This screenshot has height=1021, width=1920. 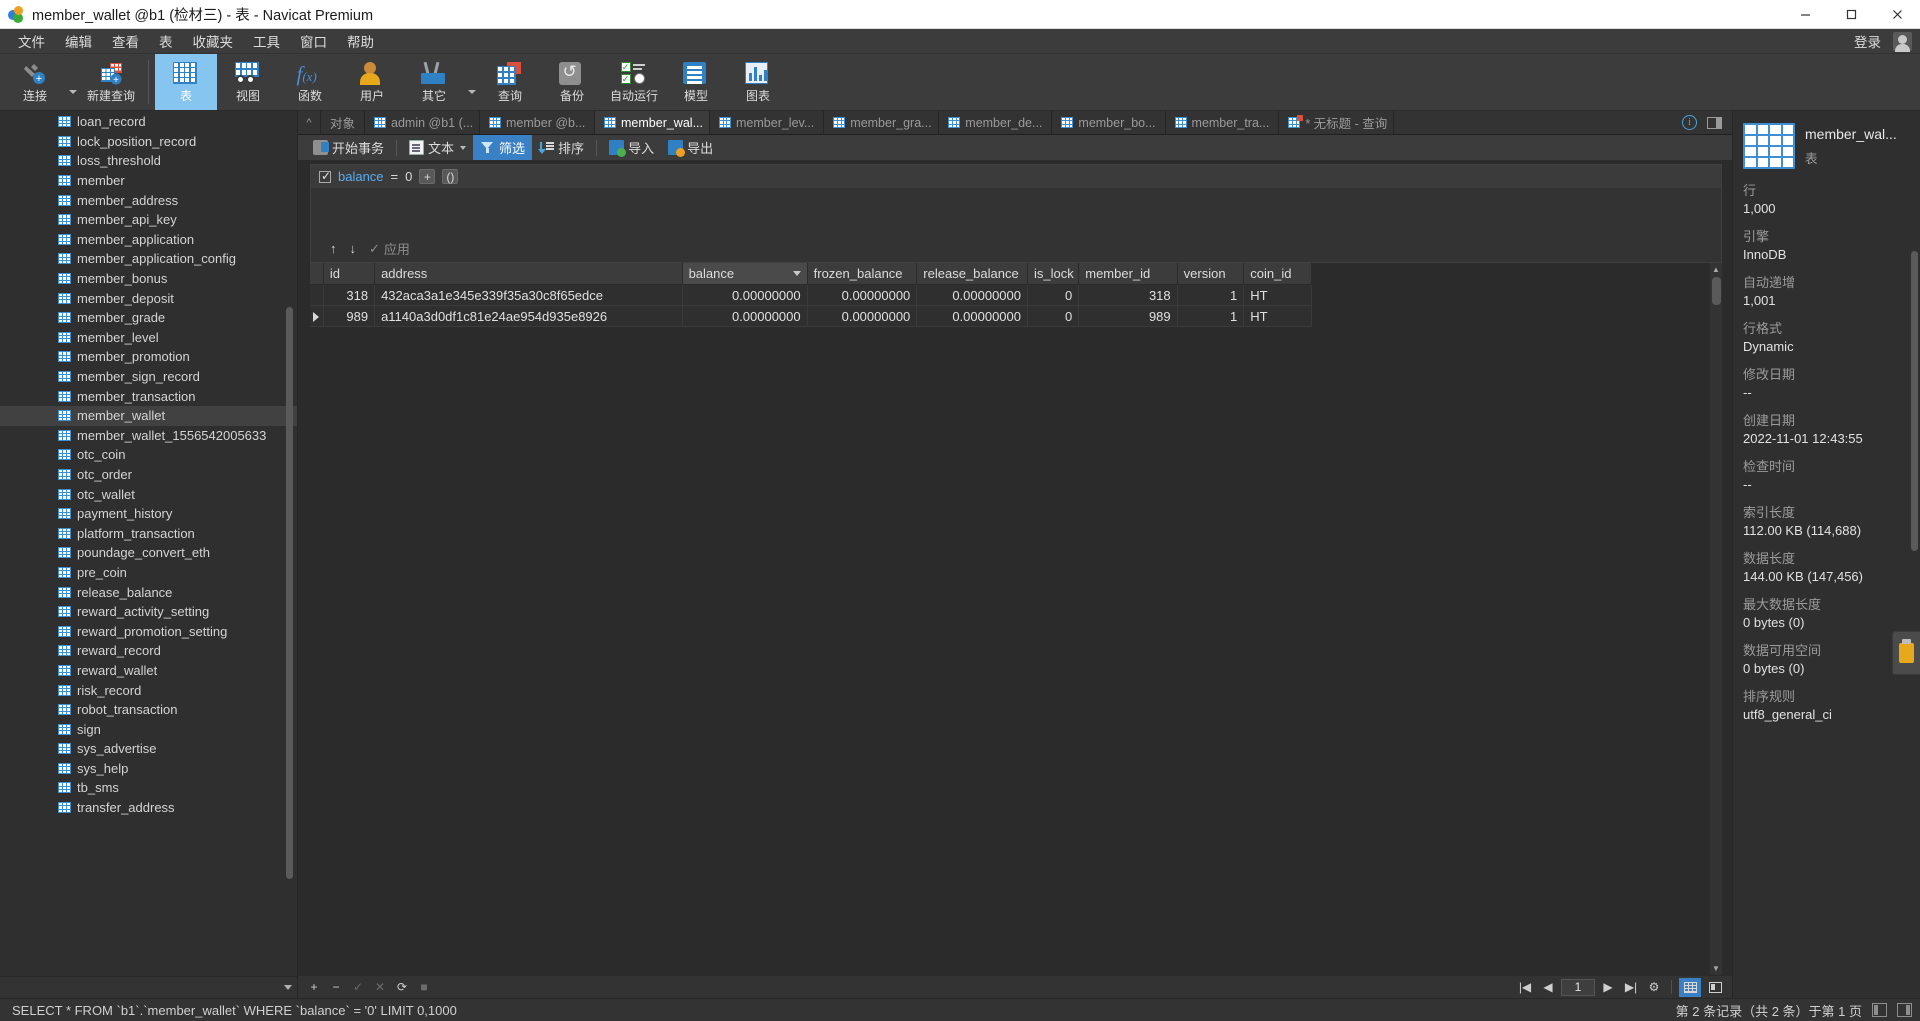 I want to click on avatar, so click(x=1902, y=41).